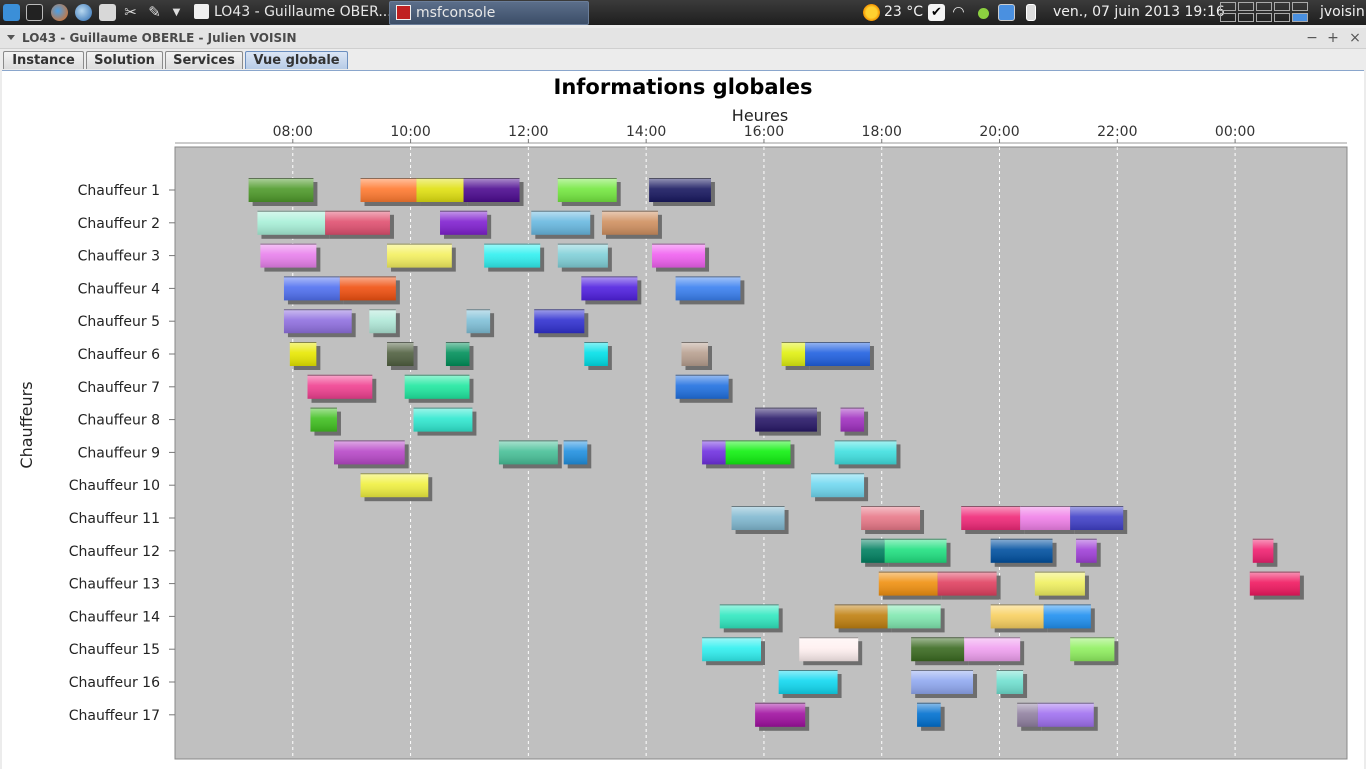  I want to click on y-tick-label: Chauffeur 3, so click(119, 257).